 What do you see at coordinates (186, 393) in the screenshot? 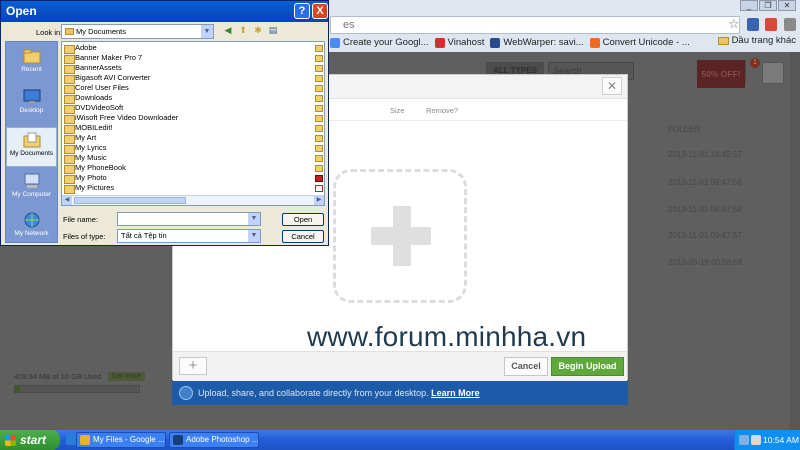
I see `cloud-icon` at bounding box center [186, 393].